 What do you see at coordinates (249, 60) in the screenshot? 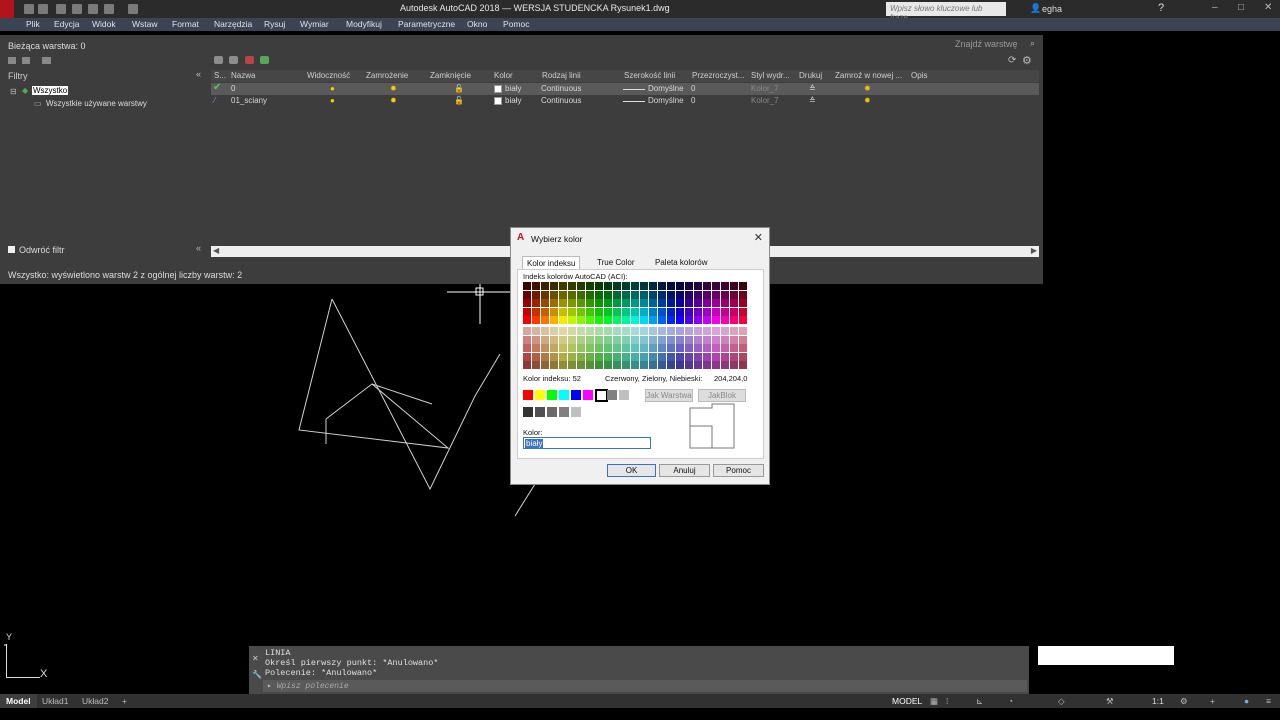
I see `delete-layer-icon` at bounding box center [249, 60].